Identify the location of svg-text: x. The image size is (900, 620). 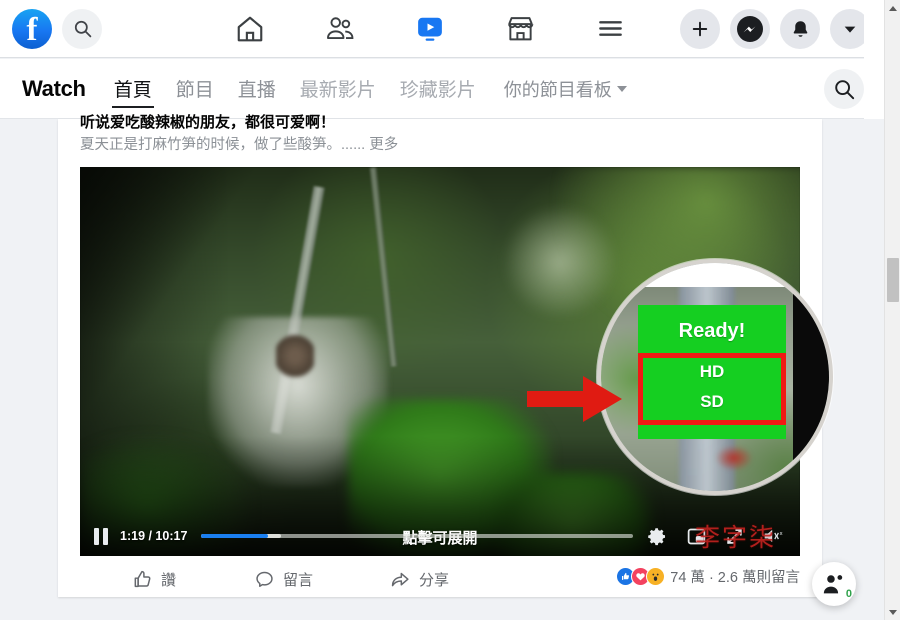
(781, 534).